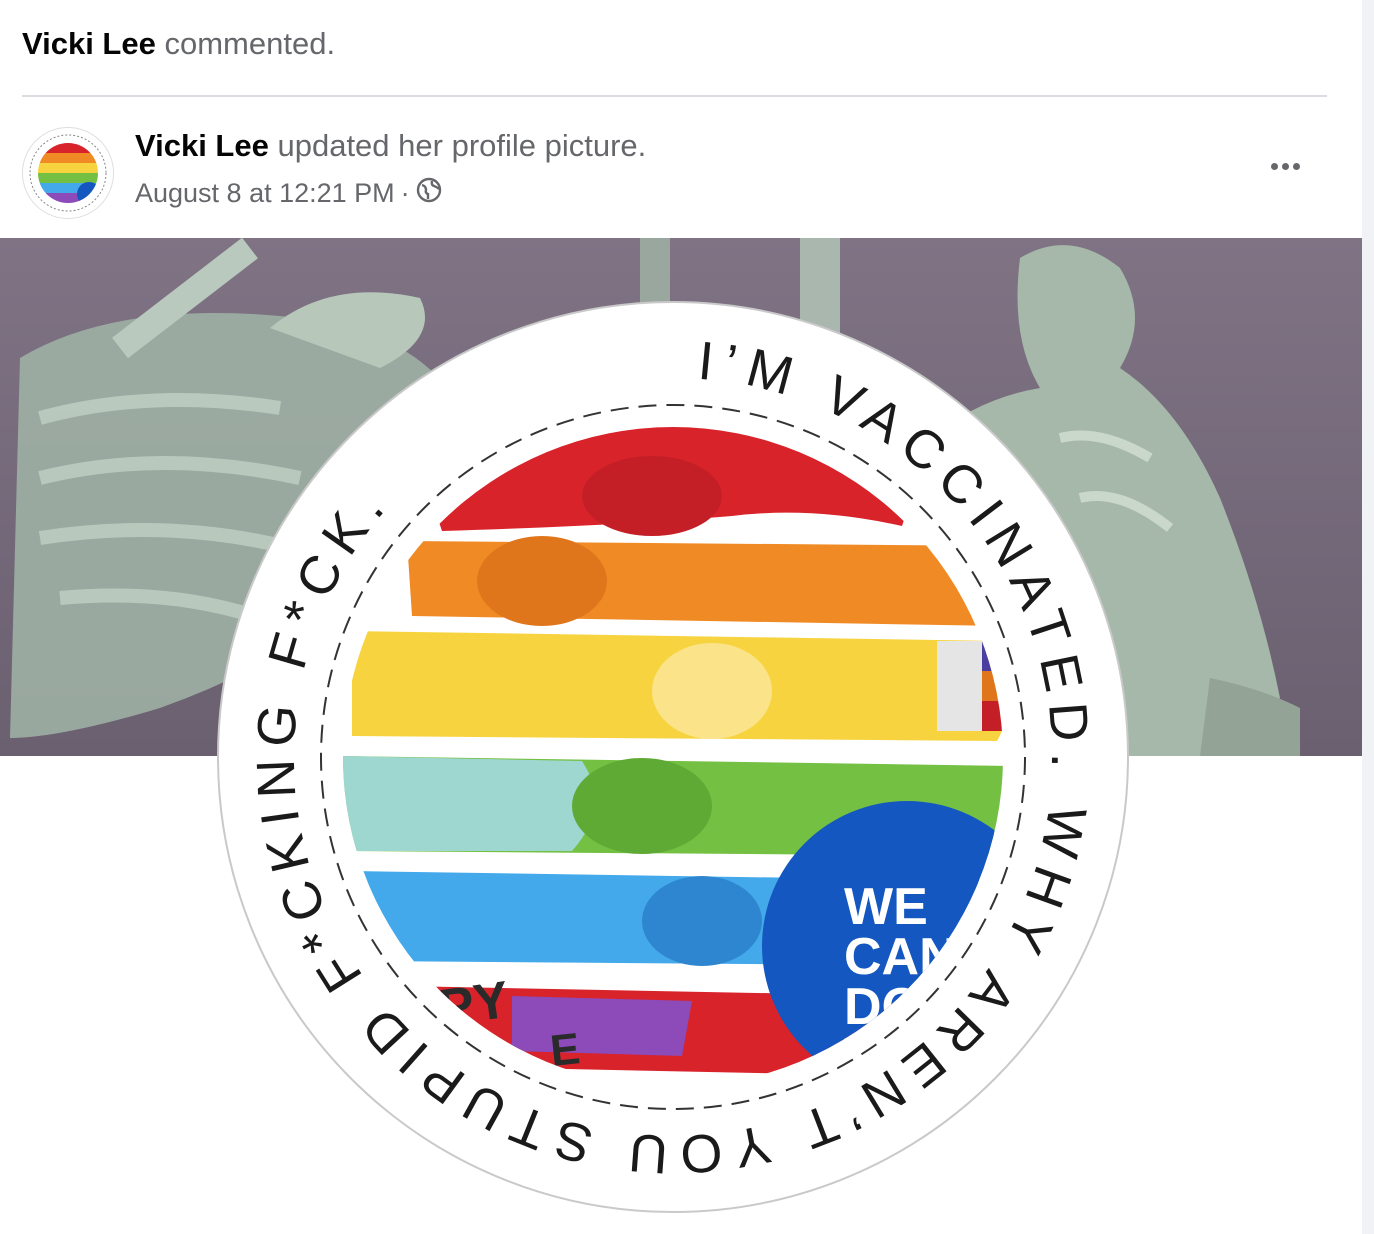 This screenshot has height=1234, width=1374. I want to click on post-header: Vicki Lee updated her profile picture., so click(390, 146).